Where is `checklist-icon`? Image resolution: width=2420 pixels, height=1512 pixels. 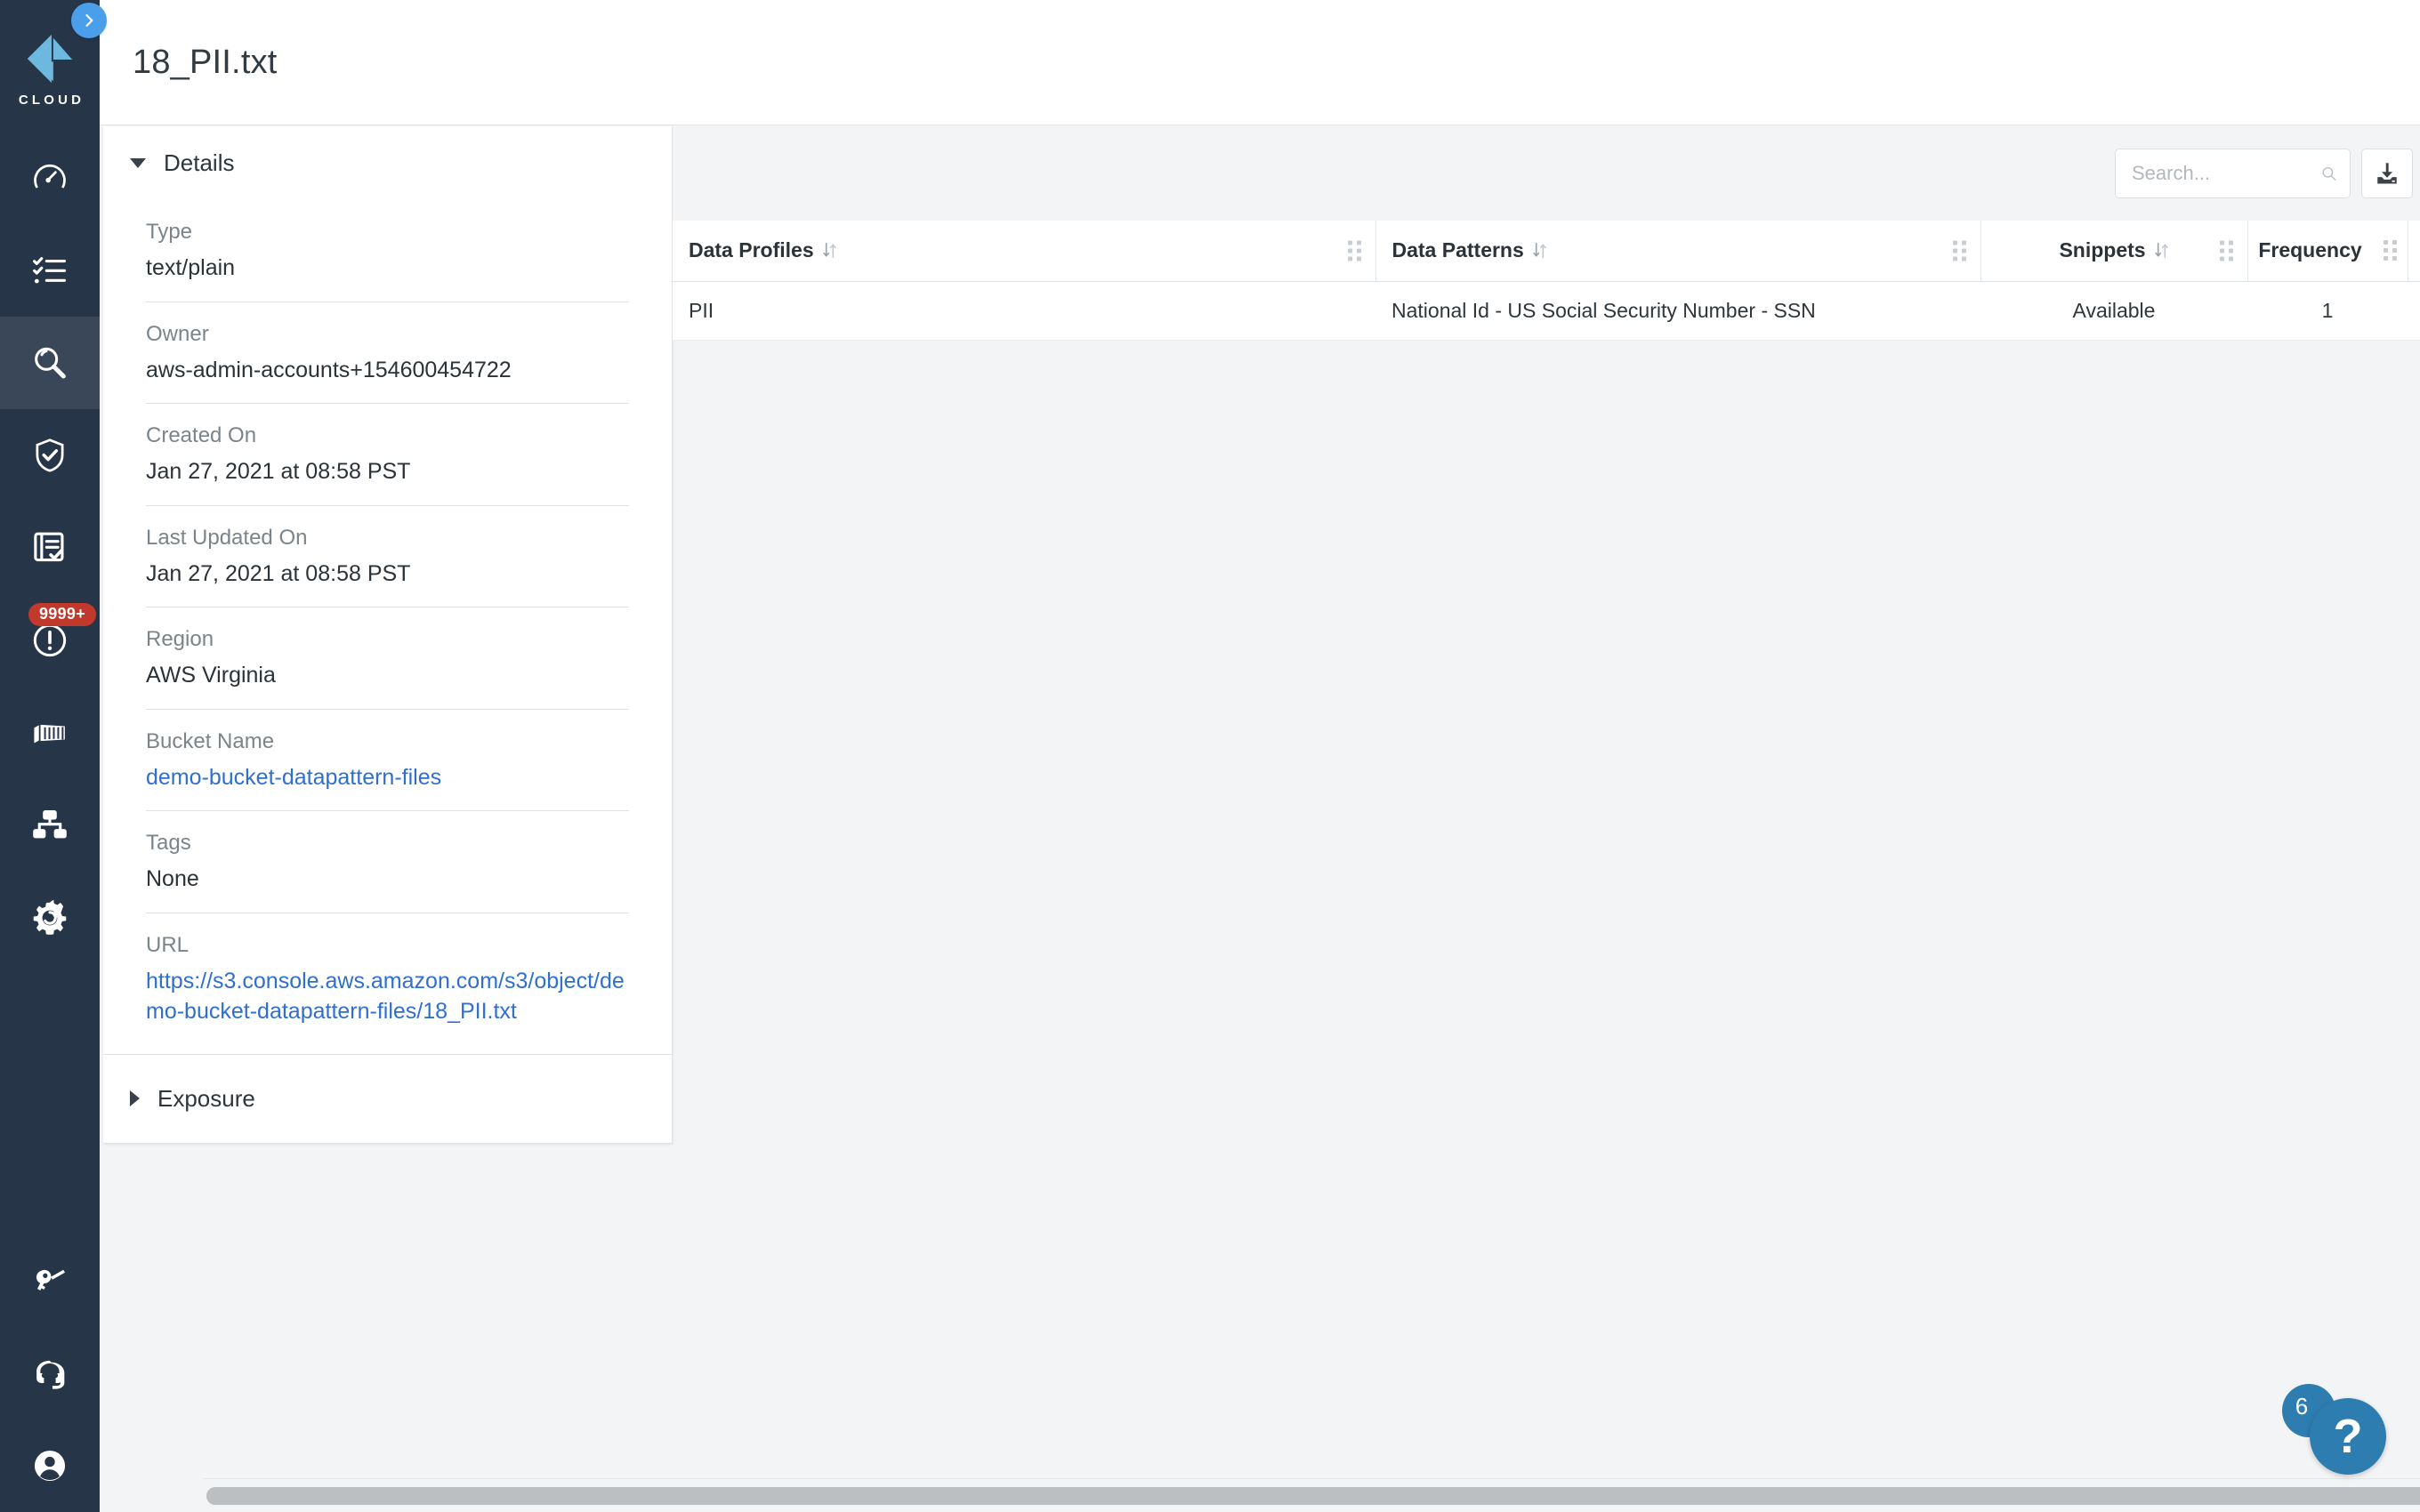
checklist-icon is located at coordinates (50, 271).